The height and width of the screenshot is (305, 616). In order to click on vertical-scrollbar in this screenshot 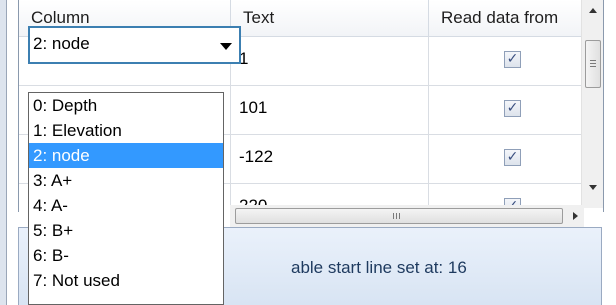, I will do `click(592, 104)`.